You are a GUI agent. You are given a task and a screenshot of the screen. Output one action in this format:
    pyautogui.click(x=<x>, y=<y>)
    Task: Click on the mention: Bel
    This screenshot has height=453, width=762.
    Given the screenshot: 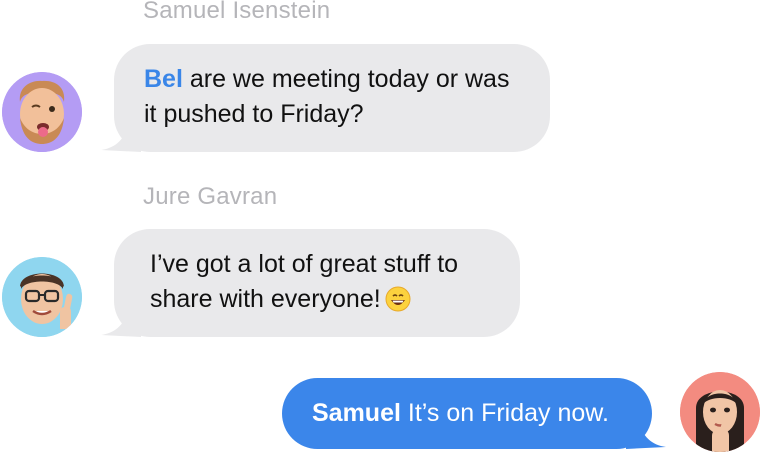 What is the action you would take?
    pyautogui.click(x=163, y=79)
    